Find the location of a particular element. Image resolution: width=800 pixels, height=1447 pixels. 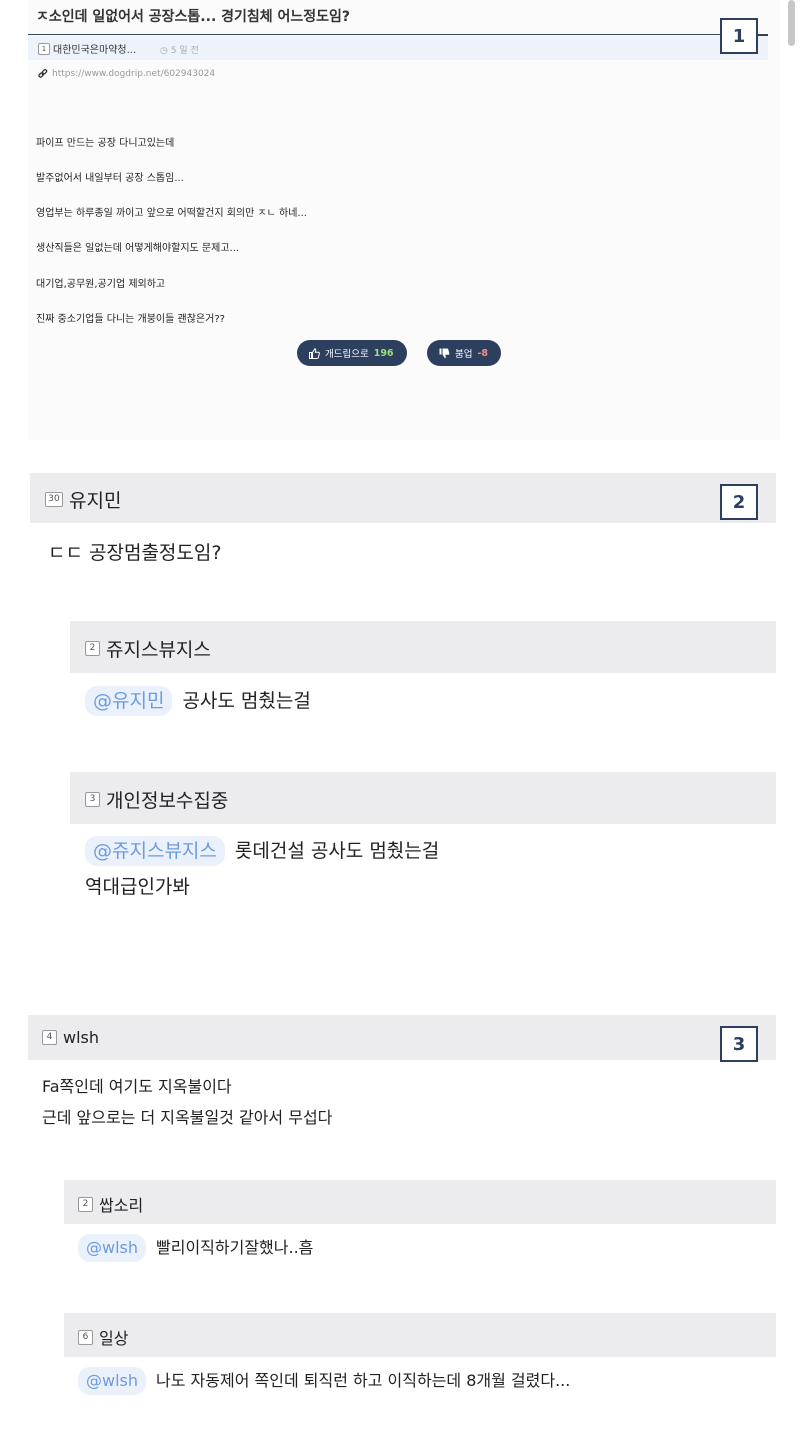

level-badge-icon: 30 is located at coordinates (54, 499).